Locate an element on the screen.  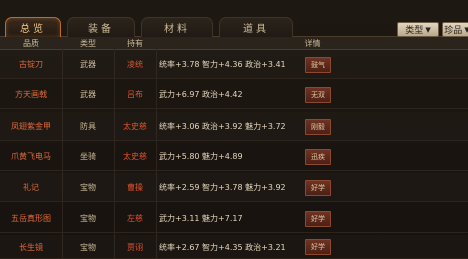
table-row: 古锭刀 武器 凌统 统率+3.78 智力+4.36 政治+3.41 鼓气 is located at coordinates (234, 64).